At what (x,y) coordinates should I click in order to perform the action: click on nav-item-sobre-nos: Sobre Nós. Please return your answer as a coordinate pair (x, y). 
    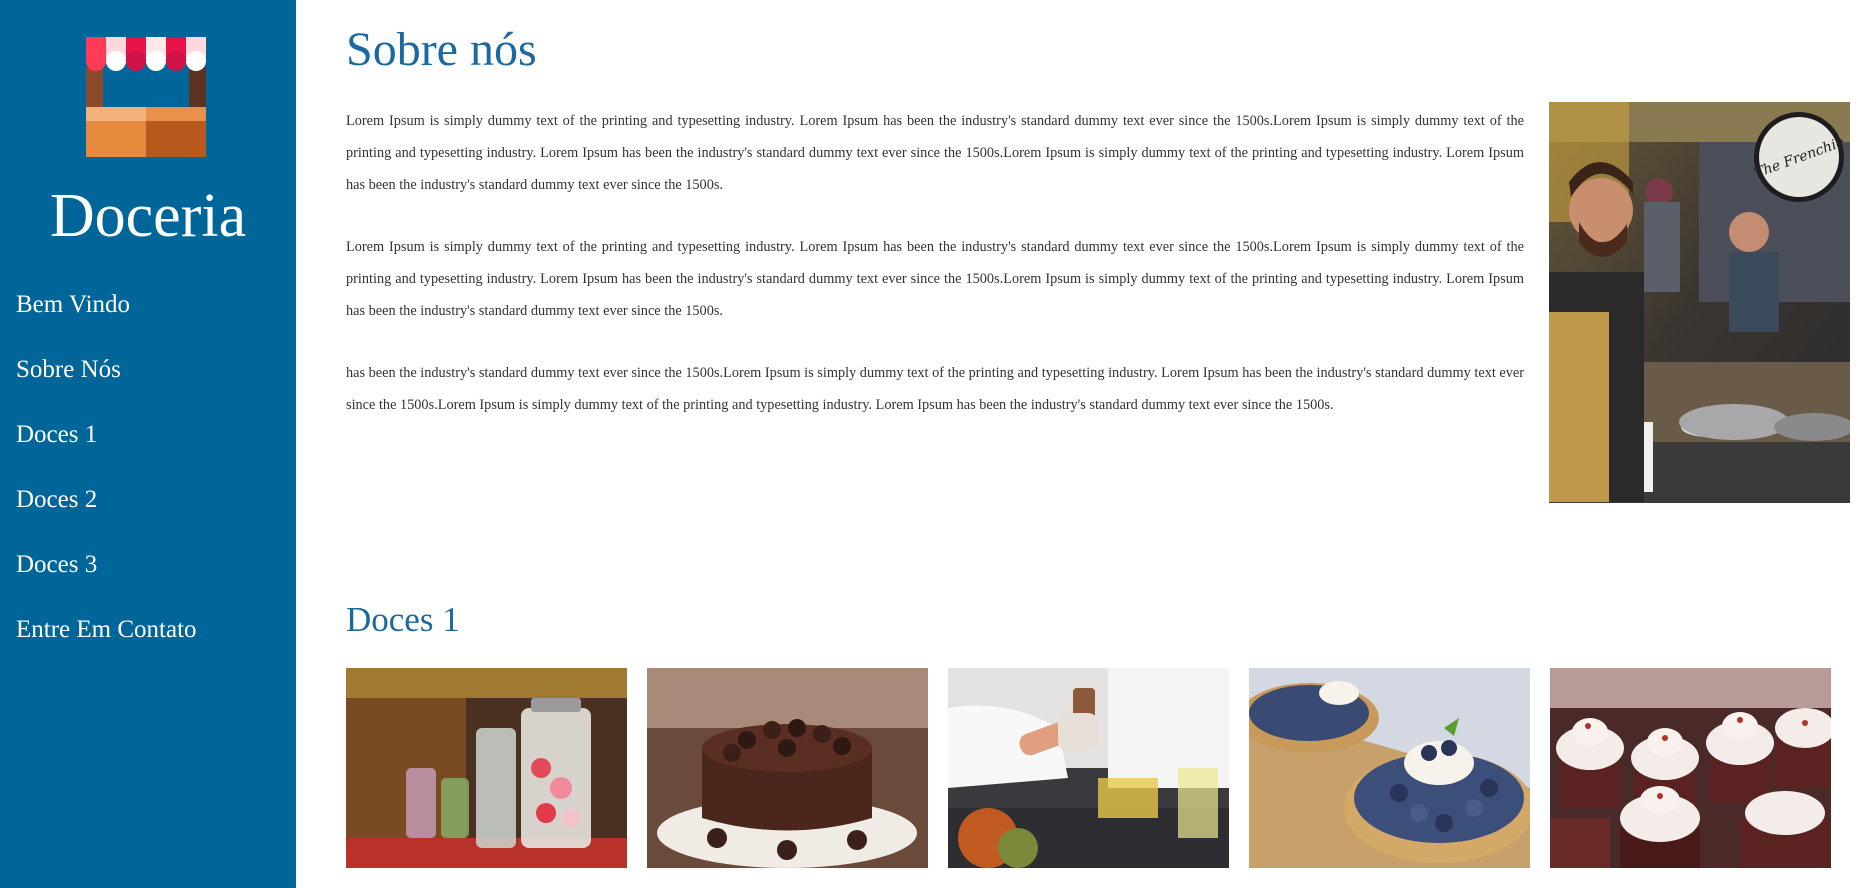
    Looking at the image, I should click on (106, 370).